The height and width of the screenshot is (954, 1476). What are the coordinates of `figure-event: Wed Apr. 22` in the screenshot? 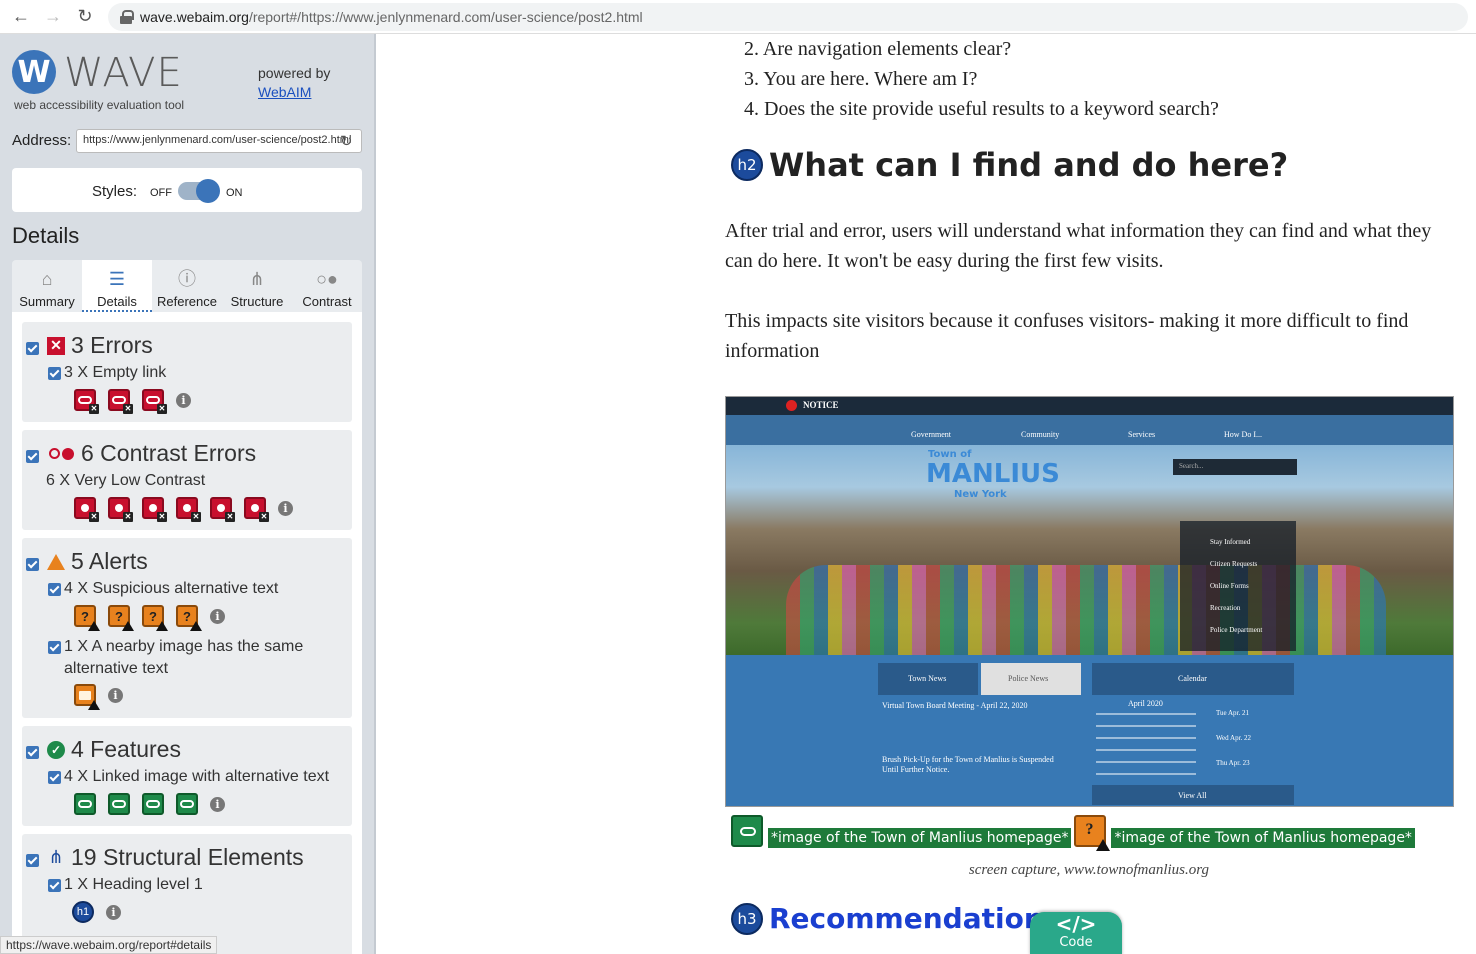 It's located at (1234, 738).